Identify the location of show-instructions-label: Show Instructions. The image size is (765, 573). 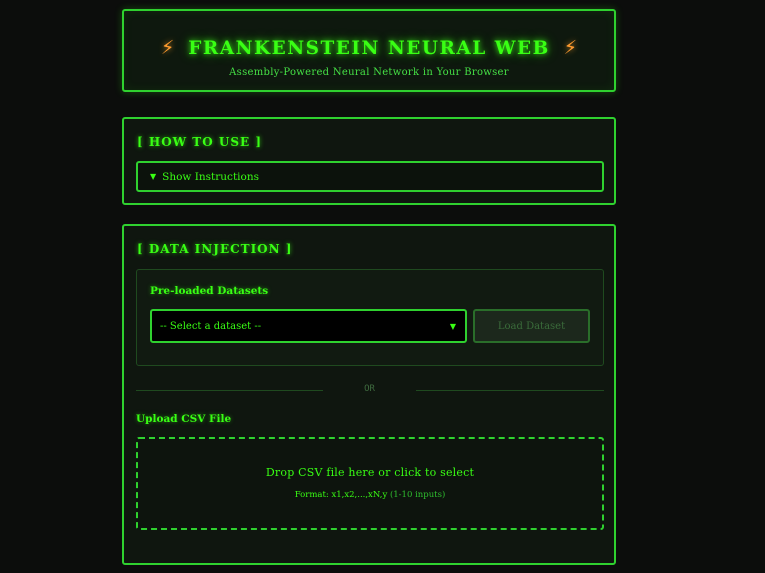
(210, 176).